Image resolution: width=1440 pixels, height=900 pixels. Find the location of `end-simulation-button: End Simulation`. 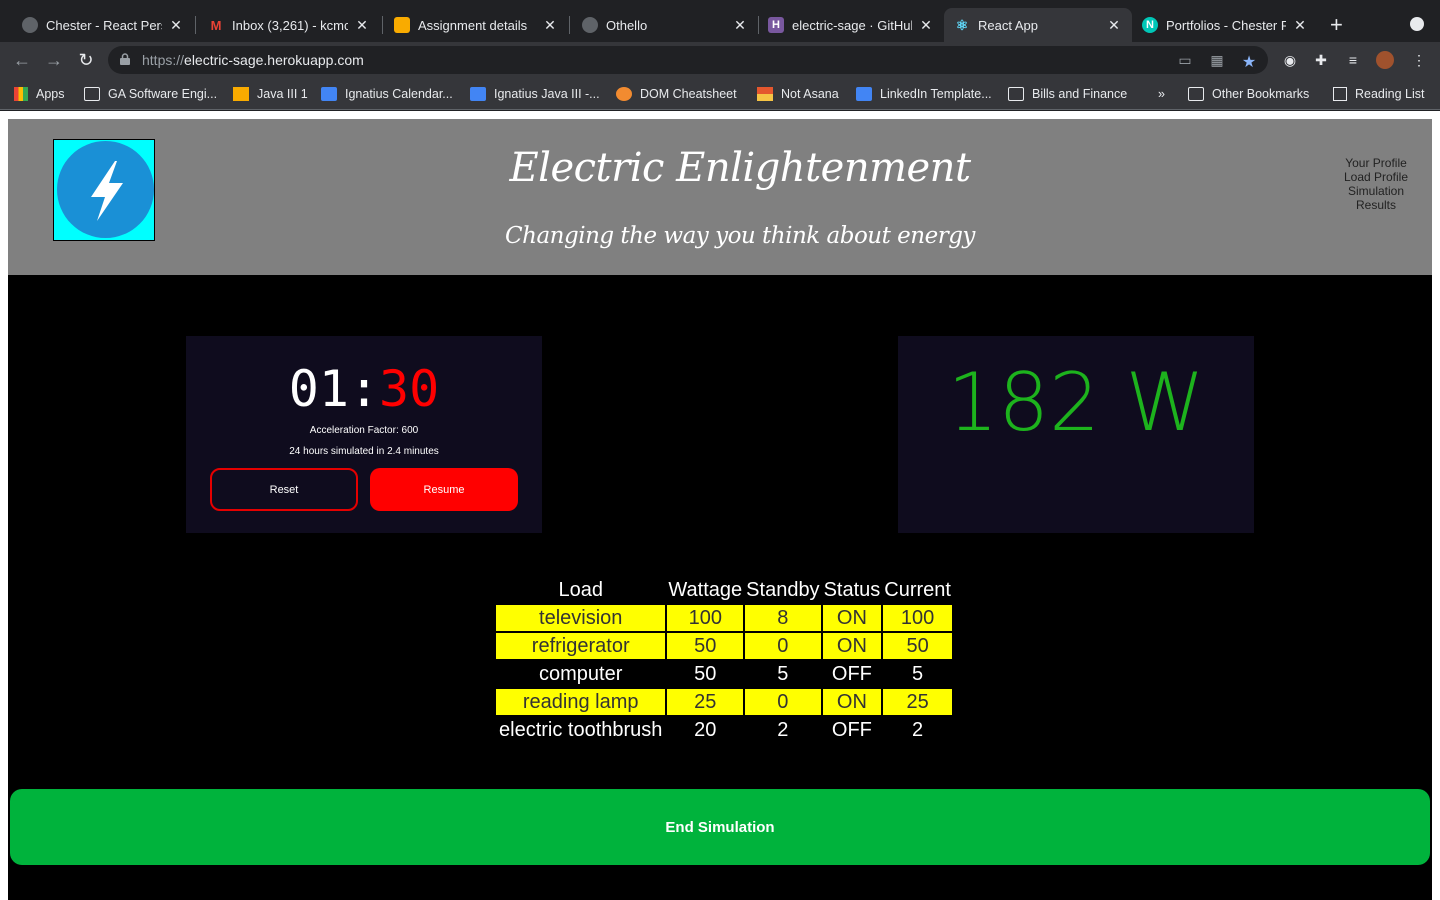

end-simulation-button: End Simulation is located at coordinates (720, 827).